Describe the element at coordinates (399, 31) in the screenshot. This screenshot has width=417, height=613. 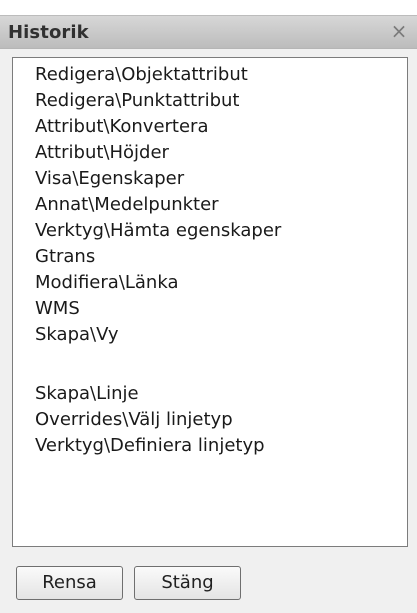
I see `close-icon: ×` at that location.